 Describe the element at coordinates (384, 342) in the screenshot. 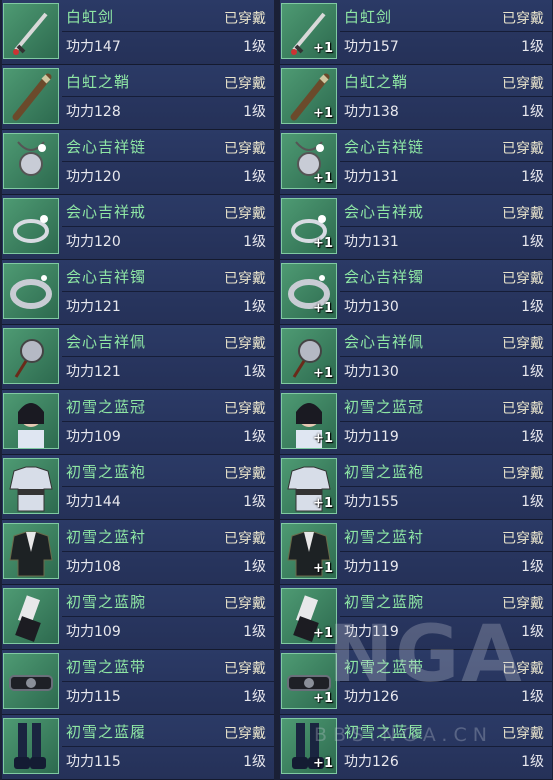

I see `item-name: 会心吉祥佩` at that location.